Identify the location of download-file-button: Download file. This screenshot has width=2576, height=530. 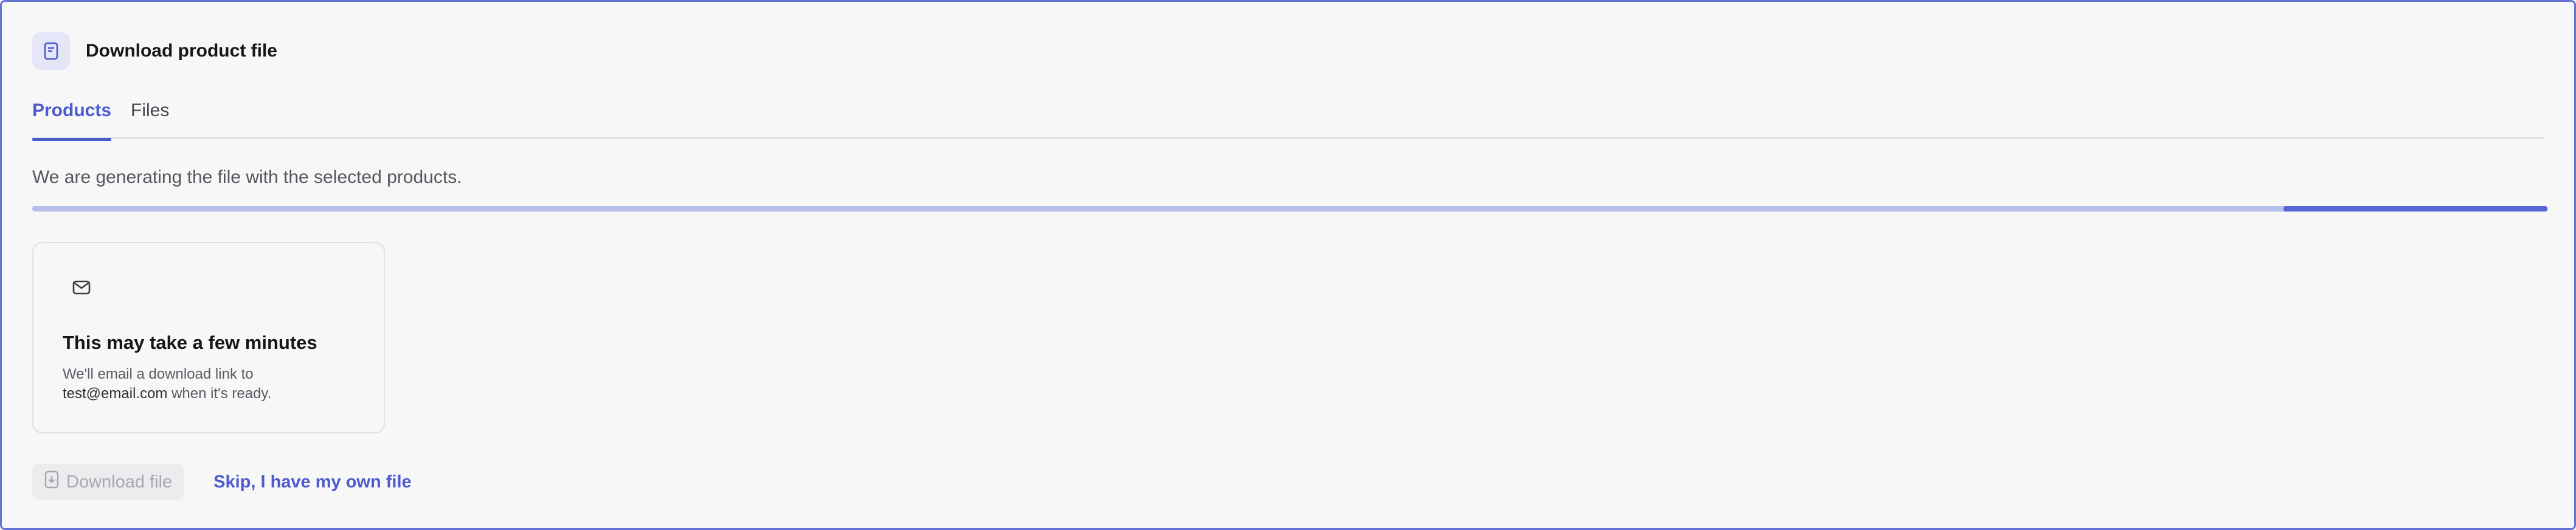
(108, 482).